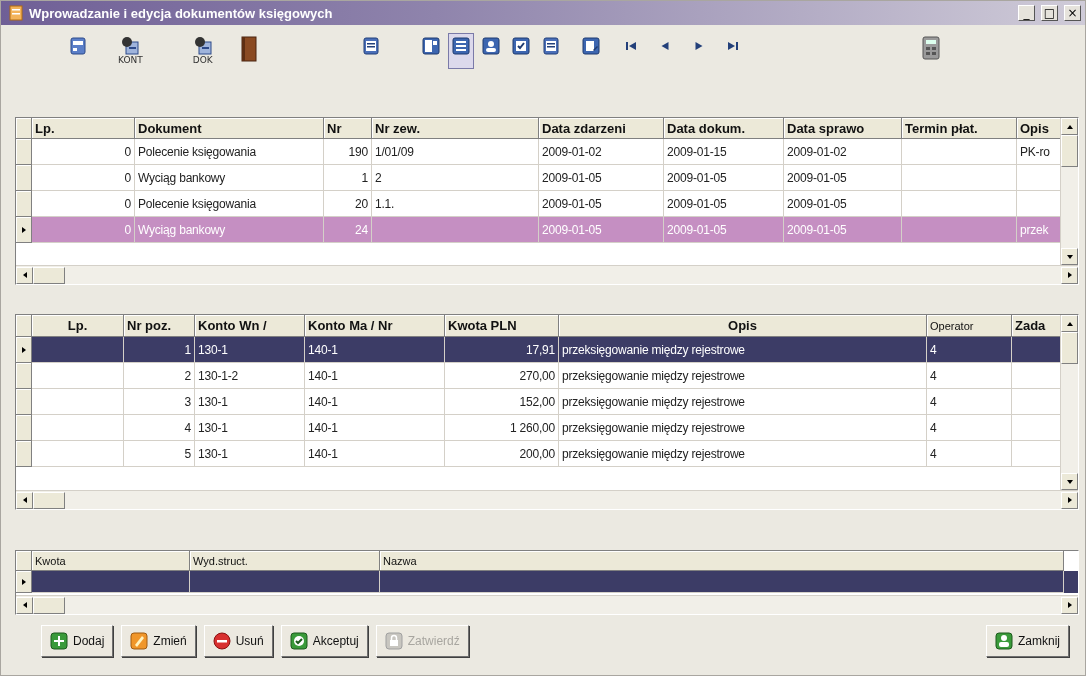  I want to click on column-header: Konto Wn /, so click(250, 326).